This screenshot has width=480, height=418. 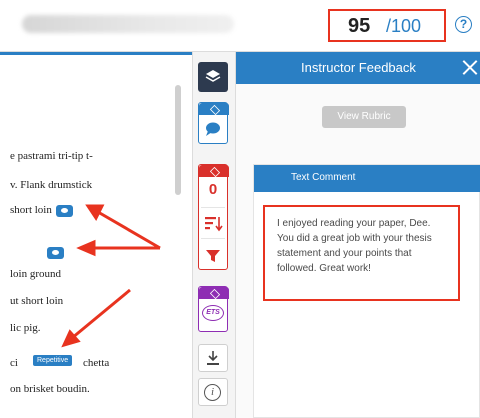 I want to click on view-rubric-button: View Rubric, so click(x=364, y=117).